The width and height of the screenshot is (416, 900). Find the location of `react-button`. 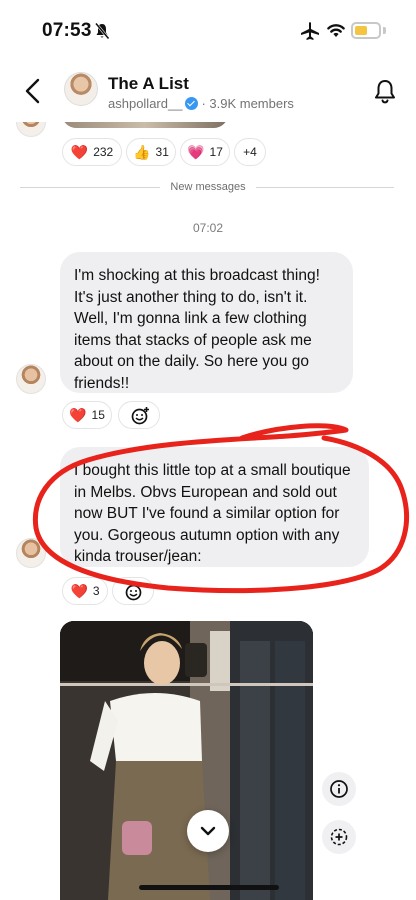

react-button is located at coordinates (339, 837).